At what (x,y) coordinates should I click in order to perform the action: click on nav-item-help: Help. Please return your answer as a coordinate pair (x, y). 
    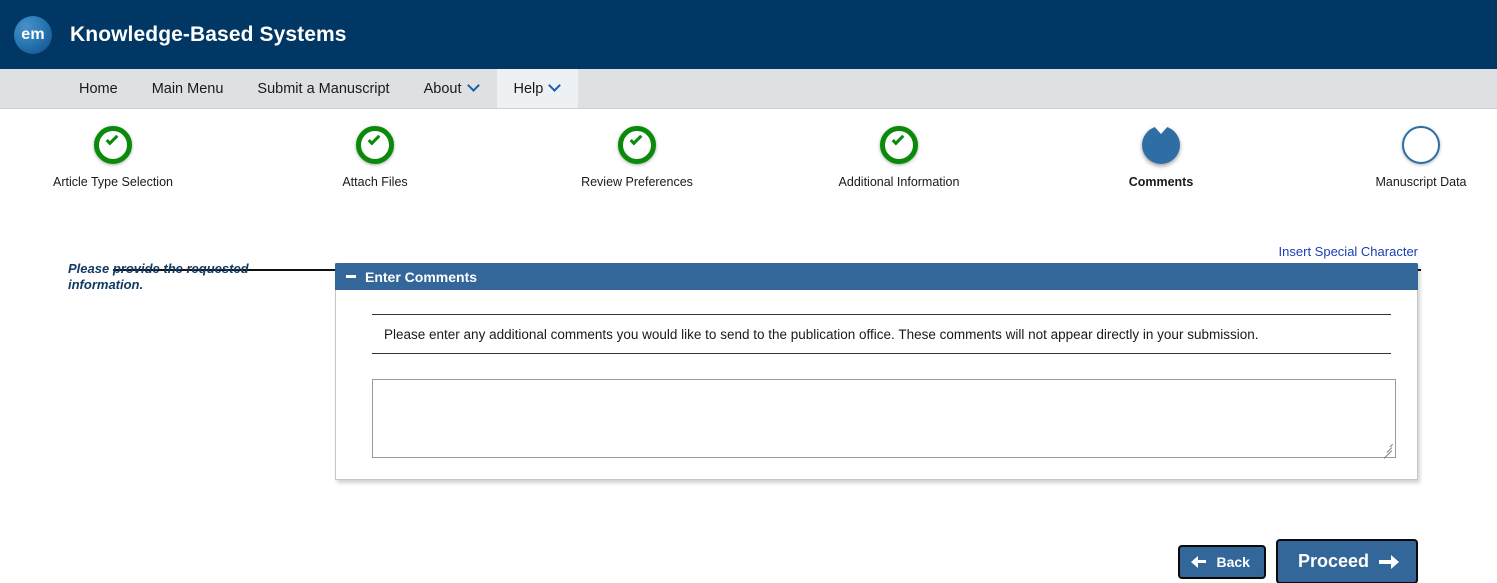
    Looking at the image, I should click on (537, 88).